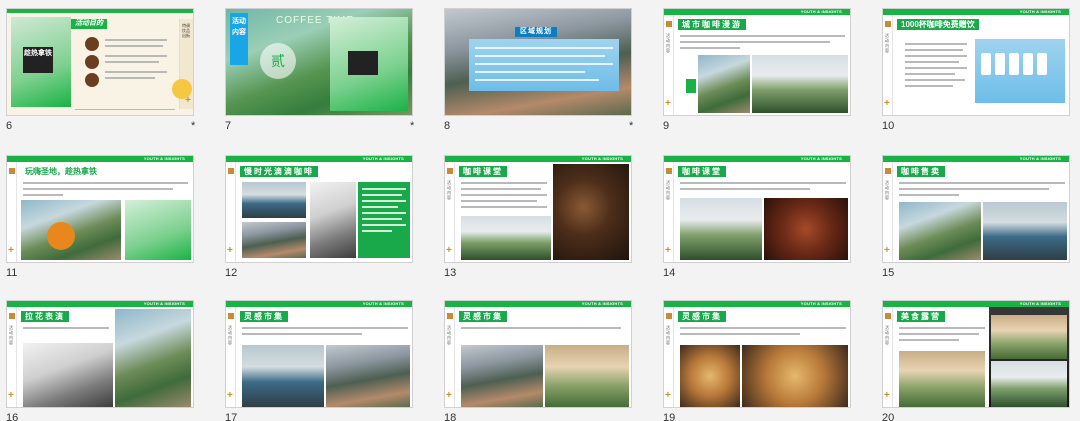  Describe the element at coordinates (100, 62) in the screenshot. I see `slide-preview: 趁热拿铁 活动目的 特调饮品出街 +` at that location.